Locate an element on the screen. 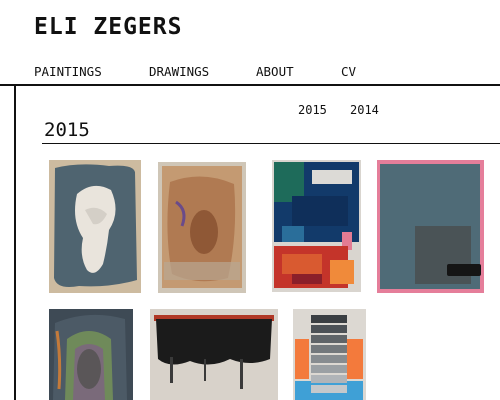 This screenshot has width=500, height=400. nav-item-about: ABOUT is located at coordinates (275, 71).